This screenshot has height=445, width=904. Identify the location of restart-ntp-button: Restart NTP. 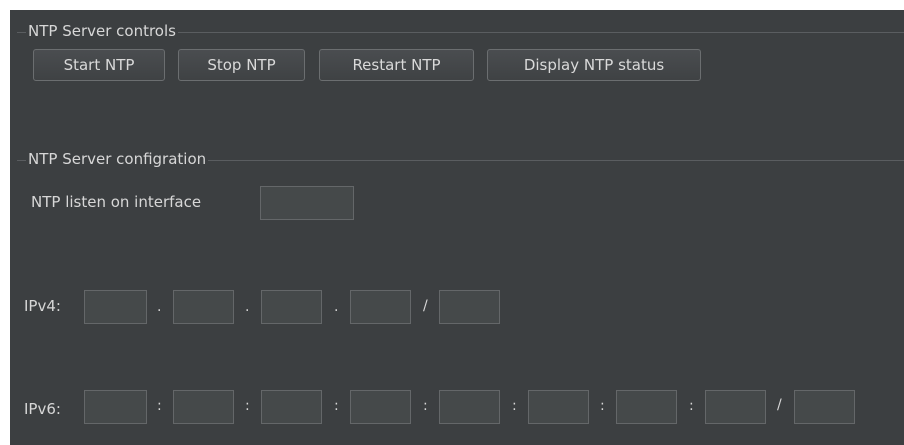
(396, 65).